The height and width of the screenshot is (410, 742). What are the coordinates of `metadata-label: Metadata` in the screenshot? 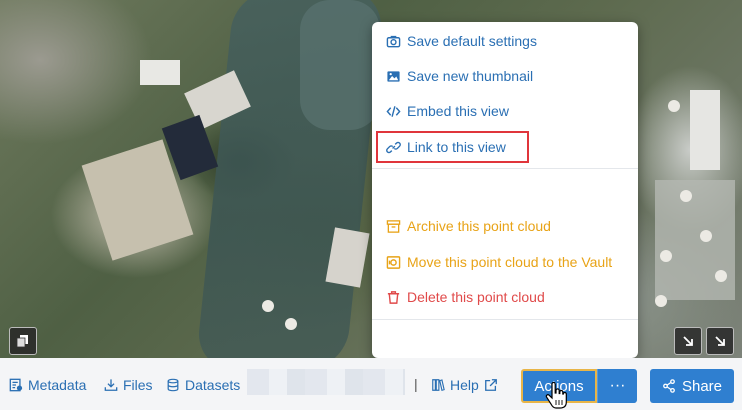 It's located at (57, 385).